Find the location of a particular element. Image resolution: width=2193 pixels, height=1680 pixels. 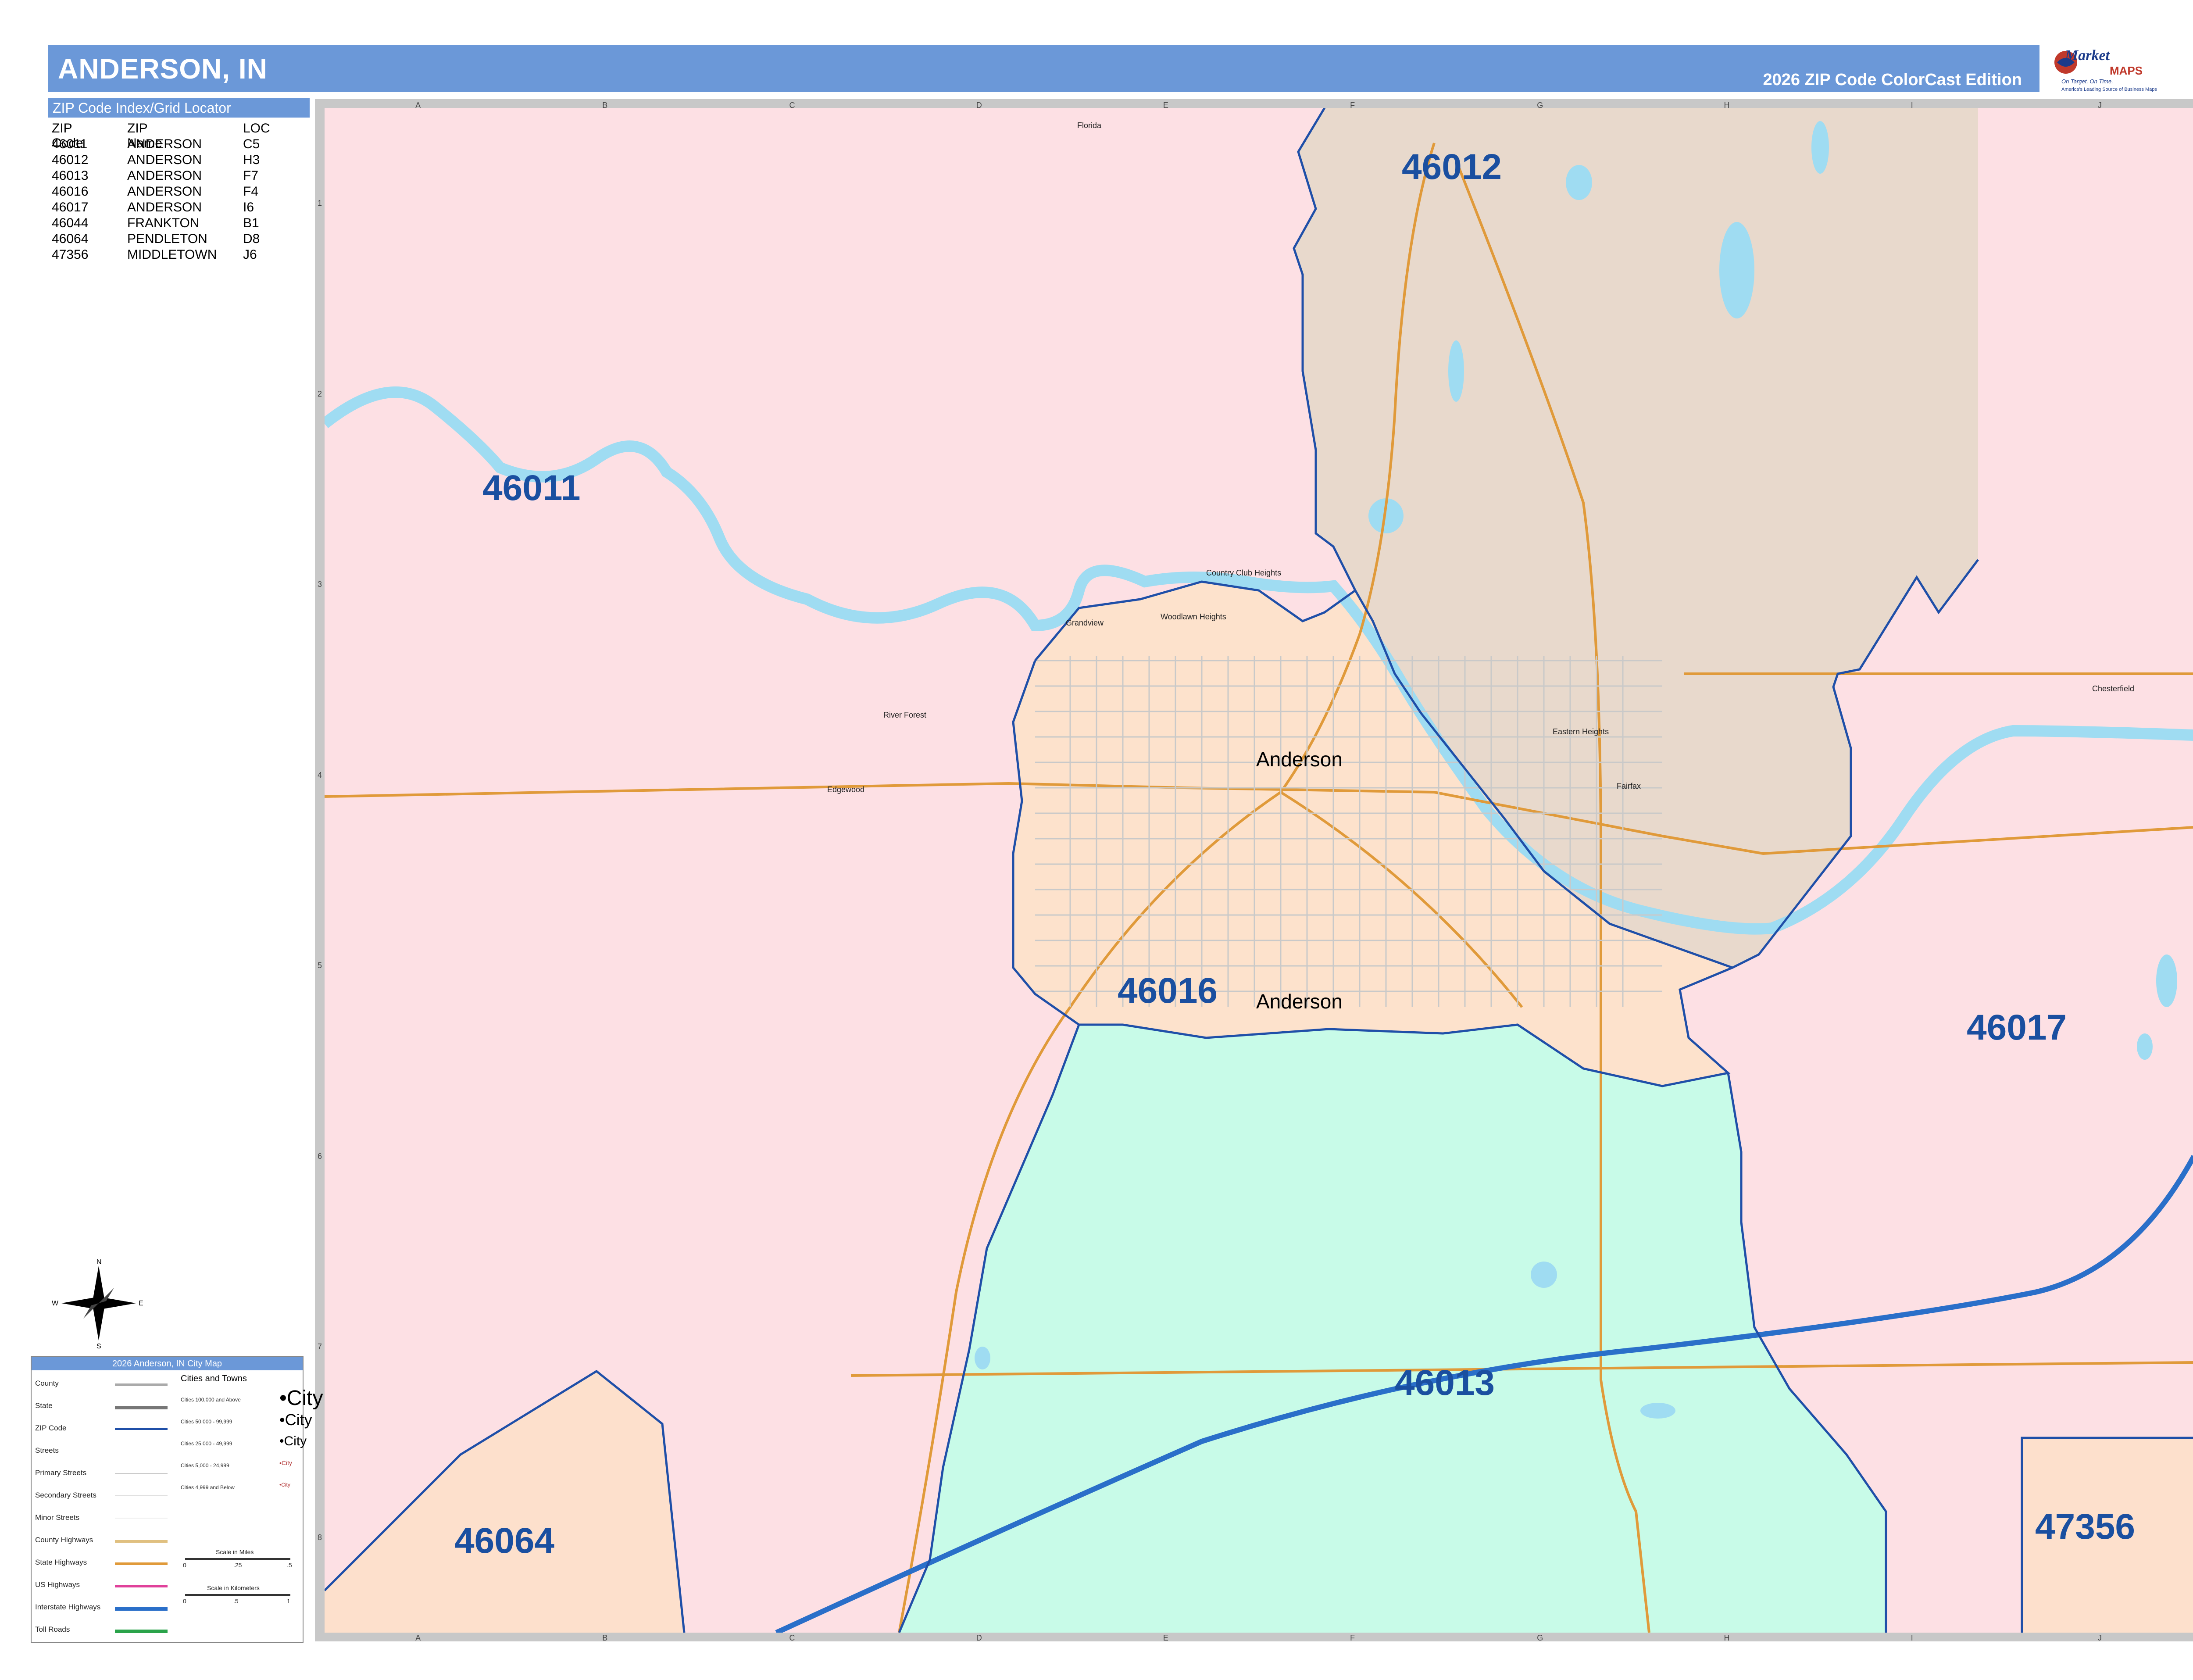

index-zip-code: 47356 is located at coordinates (70, 254).